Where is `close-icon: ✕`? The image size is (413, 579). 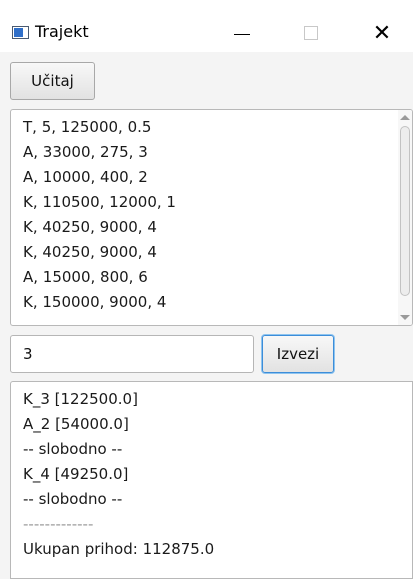
close-icon: ✕ is located at coordinates (382, 33).